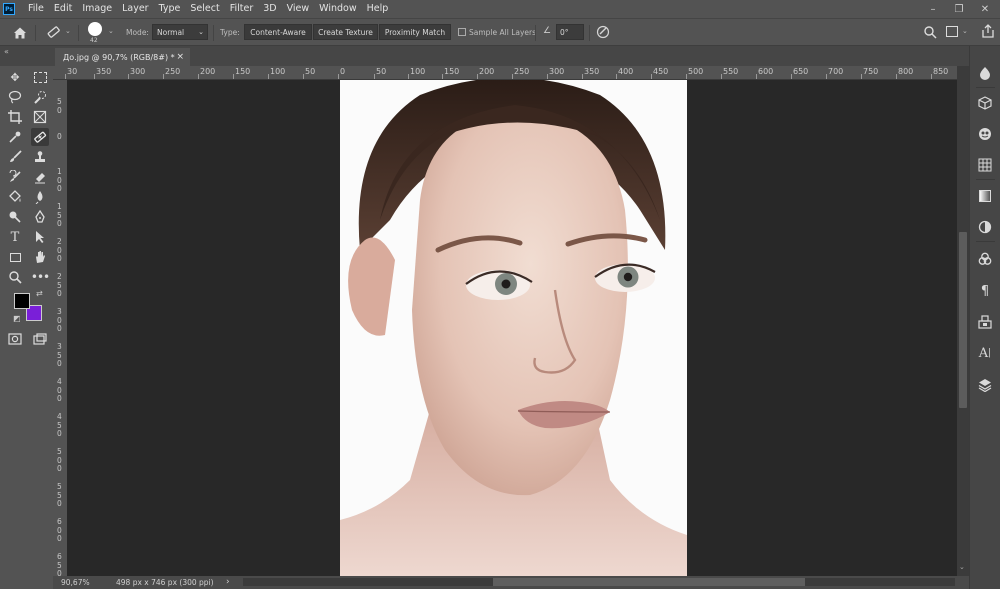 Image resolution: width=1000 pixels, height=589 pixels. What do you see at coordinates (40, 217) in the screenshot?
I see `pen-tool-icon` at bounding box center [40, 217].